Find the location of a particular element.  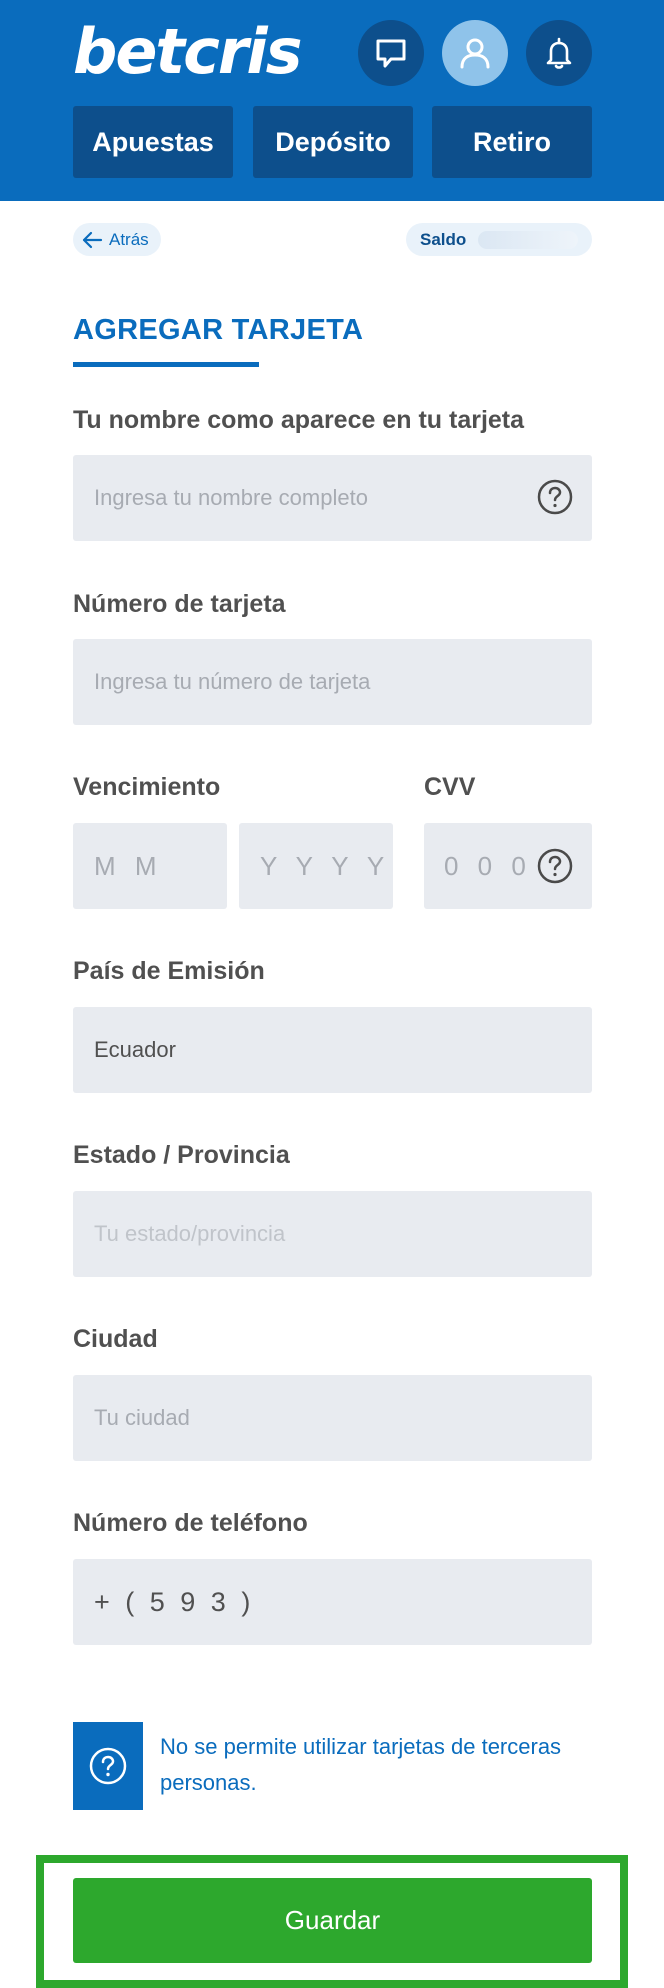

phone-label: Número de teléfono is located at coordinates (190, 1523).